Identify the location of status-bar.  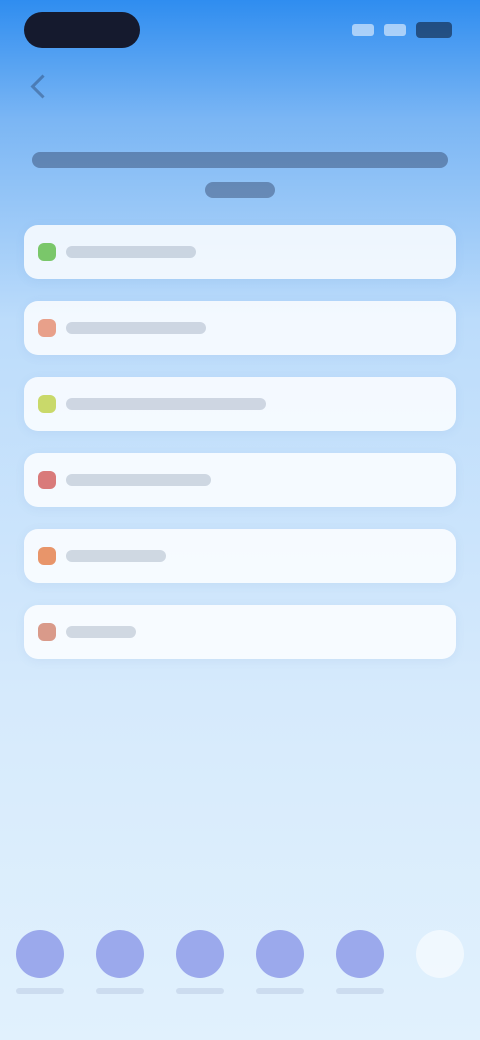
(240, 30).